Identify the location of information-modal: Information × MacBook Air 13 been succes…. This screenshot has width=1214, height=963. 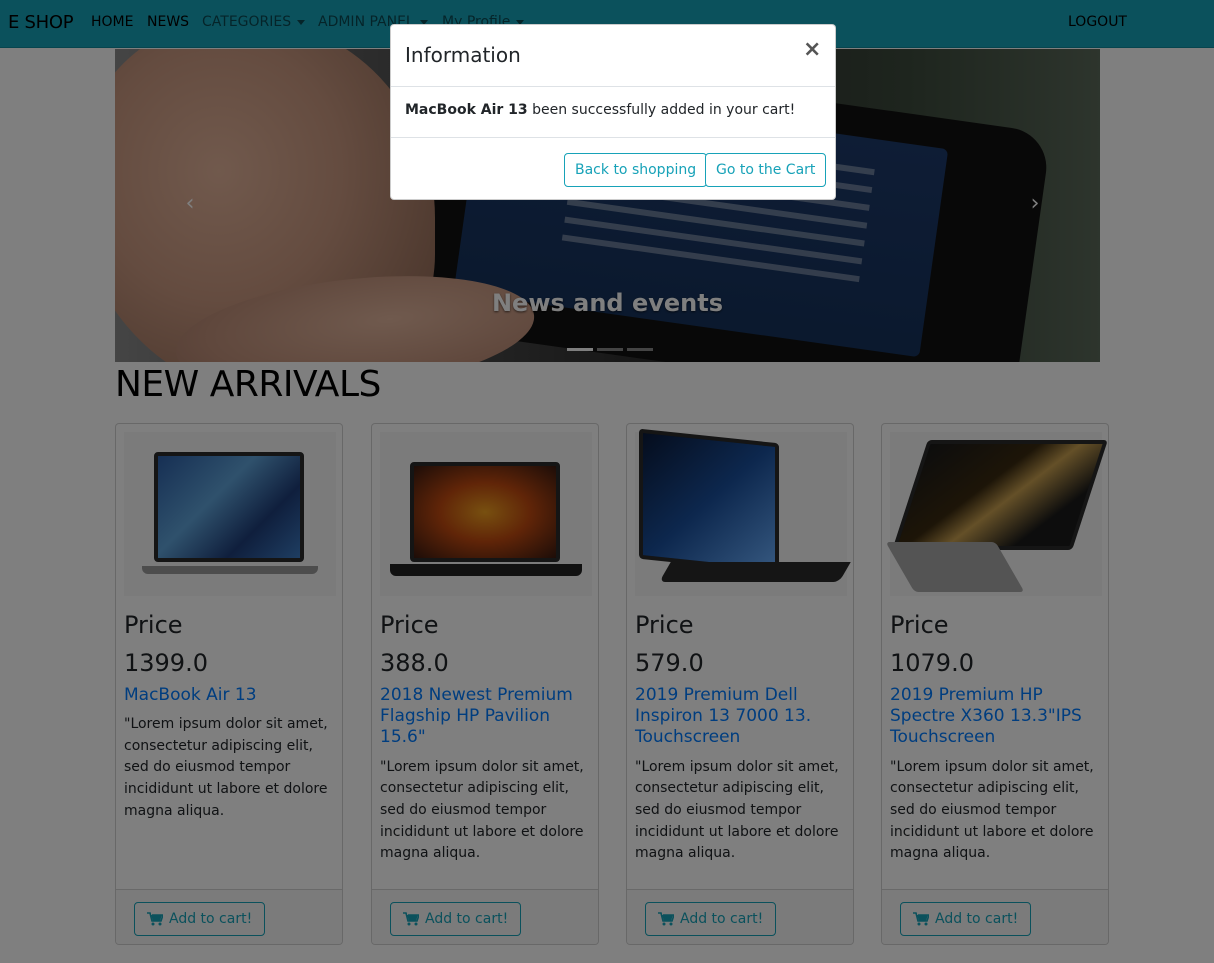
(613, 112).